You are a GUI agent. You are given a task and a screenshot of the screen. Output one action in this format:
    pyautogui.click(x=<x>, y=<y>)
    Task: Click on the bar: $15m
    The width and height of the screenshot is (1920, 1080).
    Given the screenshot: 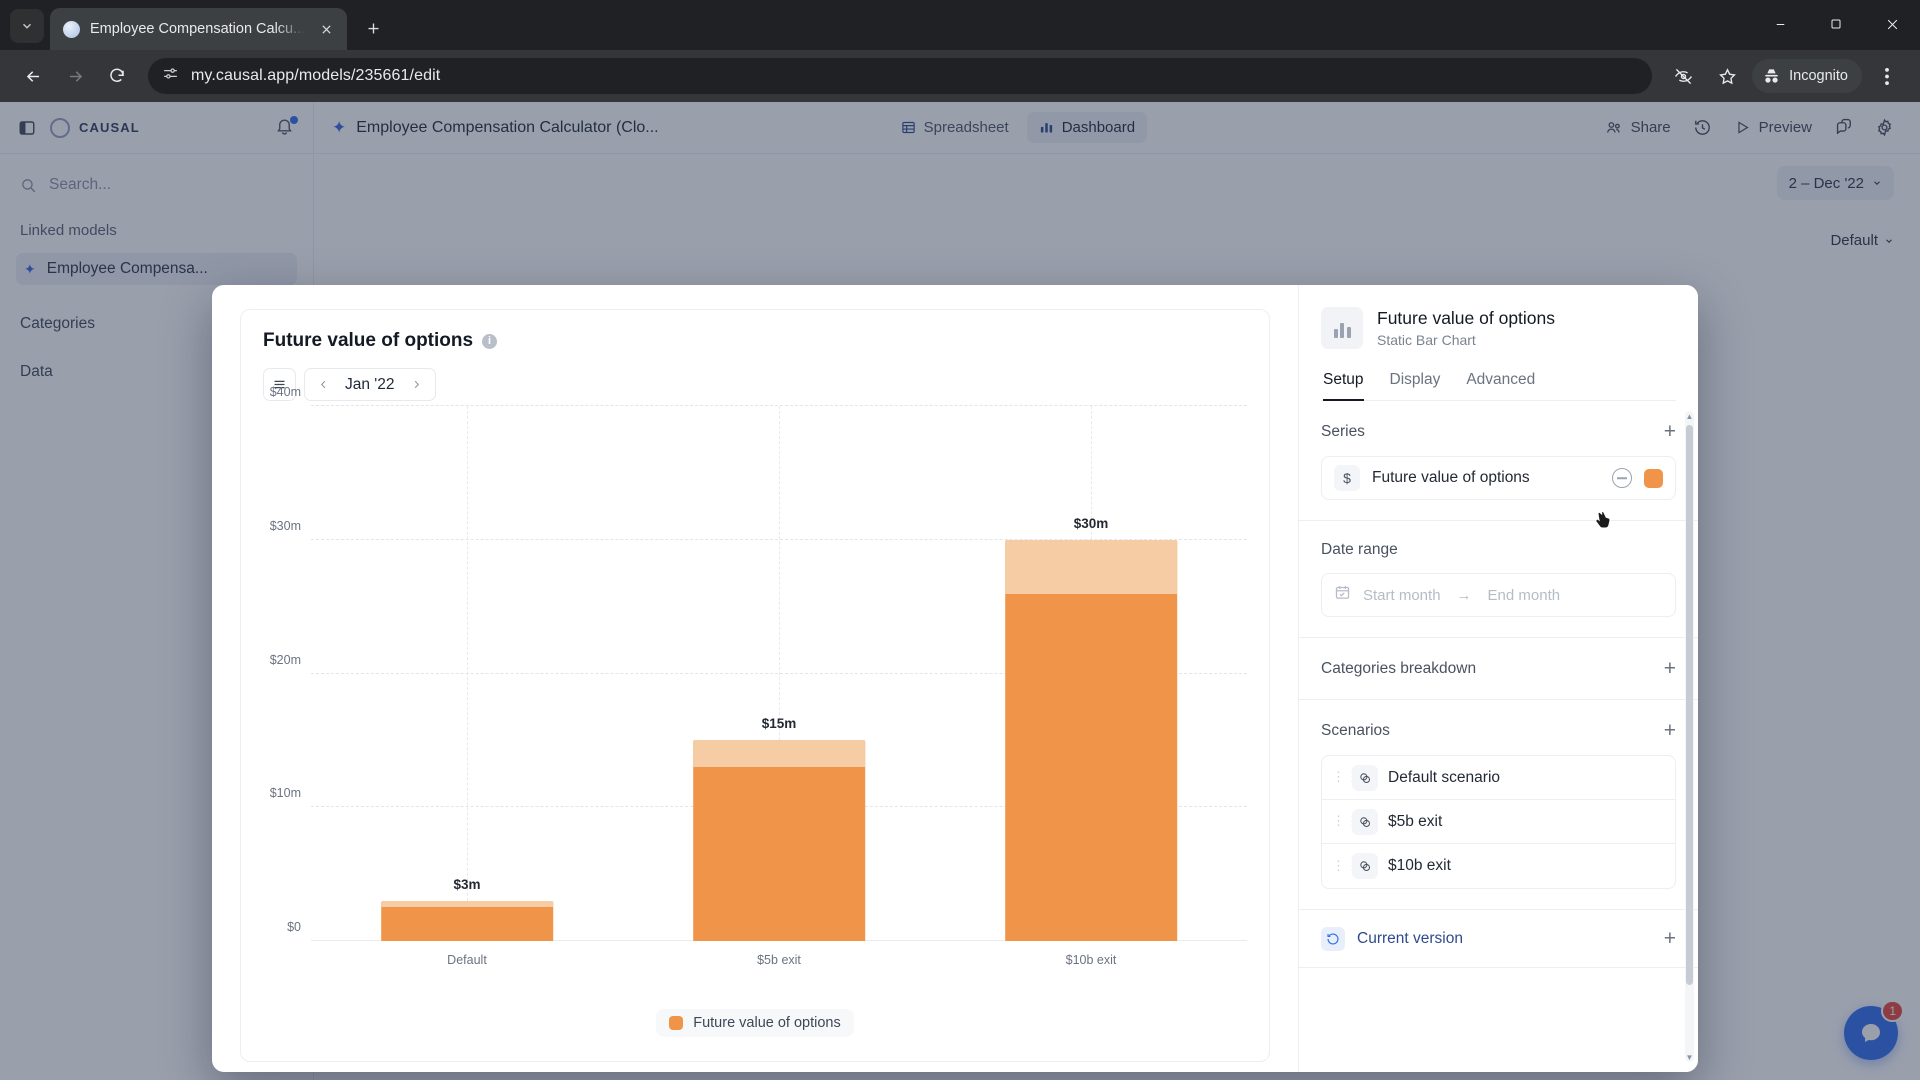 What is the action you would take?
    pyautogui.click(x=779, y=828)
    